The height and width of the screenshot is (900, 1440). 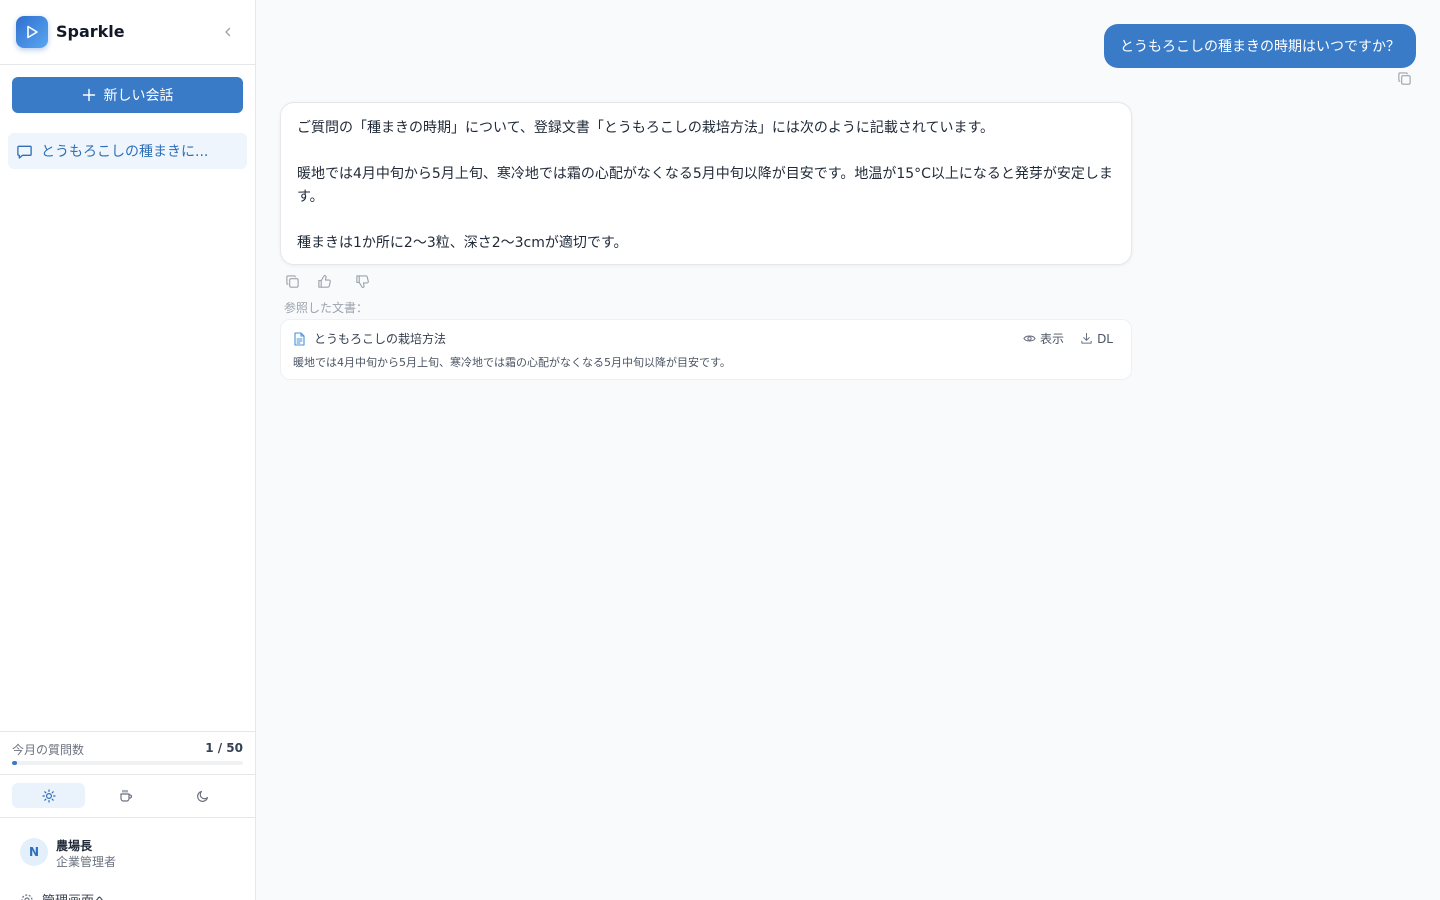 I want to click on collapse-sidebar-button, so click(x=228, y=32).